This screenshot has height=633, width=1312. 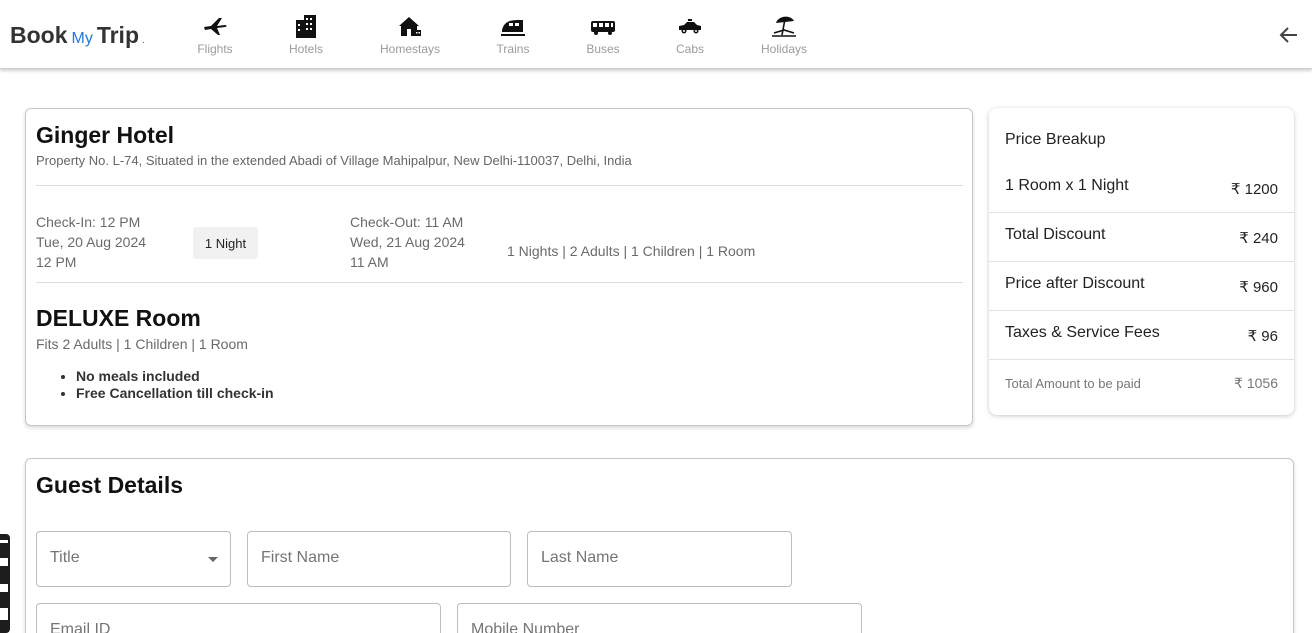 I want to click on mobile-placeholder: Mobile Number, so click(x=525, y=627).